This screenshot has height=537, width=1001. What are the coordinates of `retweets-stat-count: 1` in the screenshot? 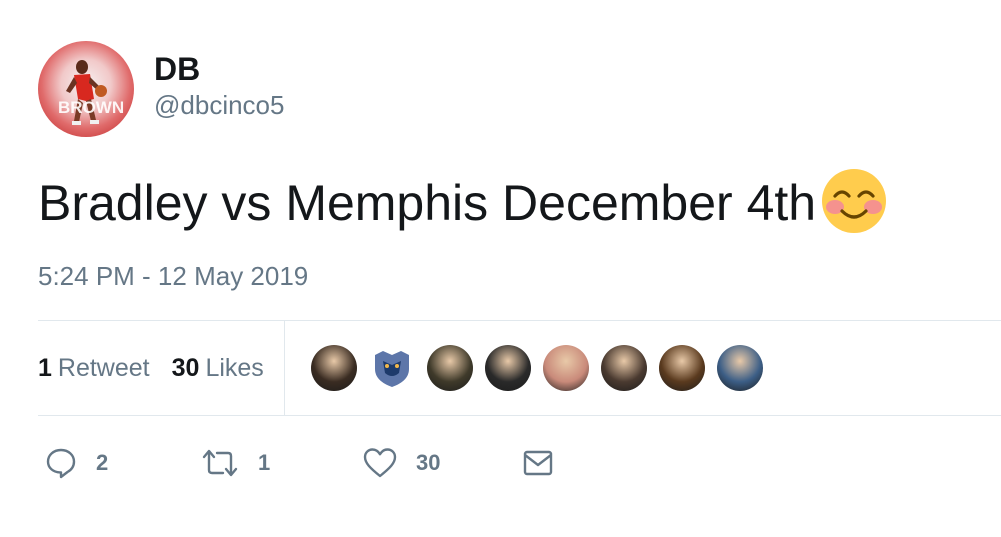 It's located at (45, 367).